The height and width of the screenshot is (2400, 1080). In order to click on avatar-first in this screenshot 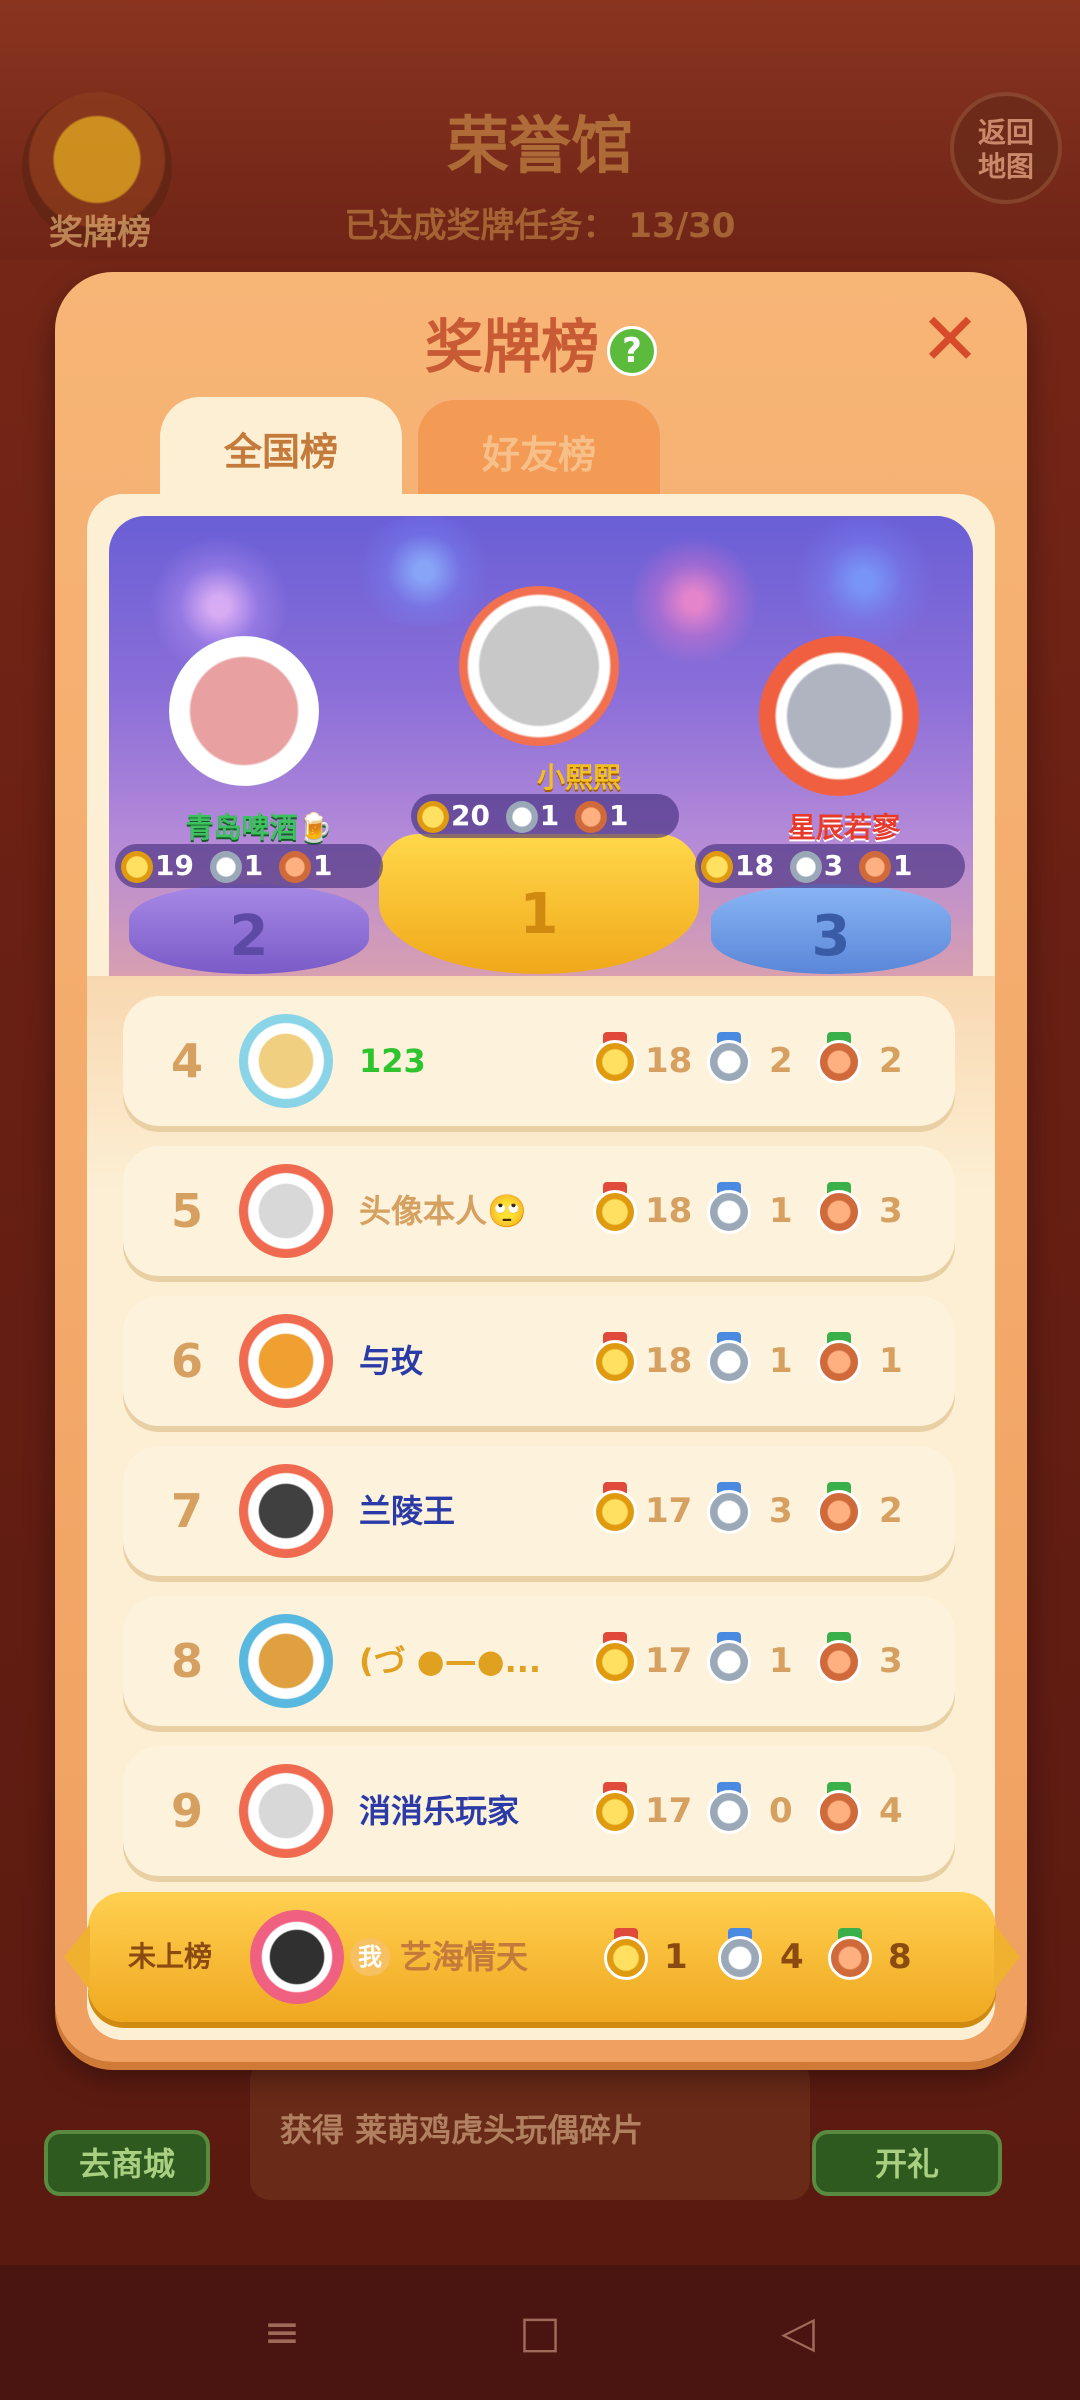, I will do `click(539, 666)`.